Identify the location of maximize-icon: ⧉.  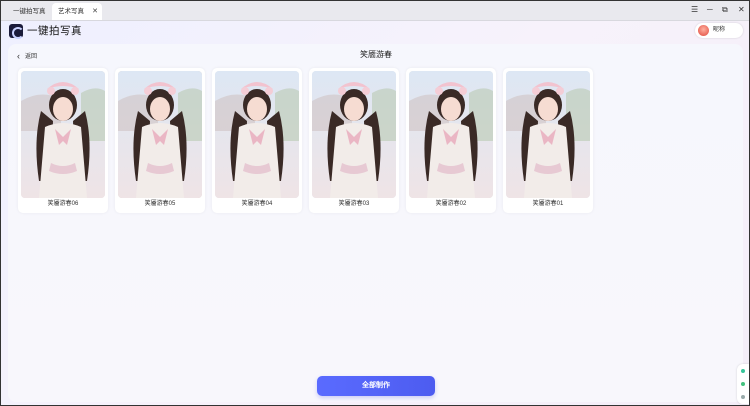
(725, 10).